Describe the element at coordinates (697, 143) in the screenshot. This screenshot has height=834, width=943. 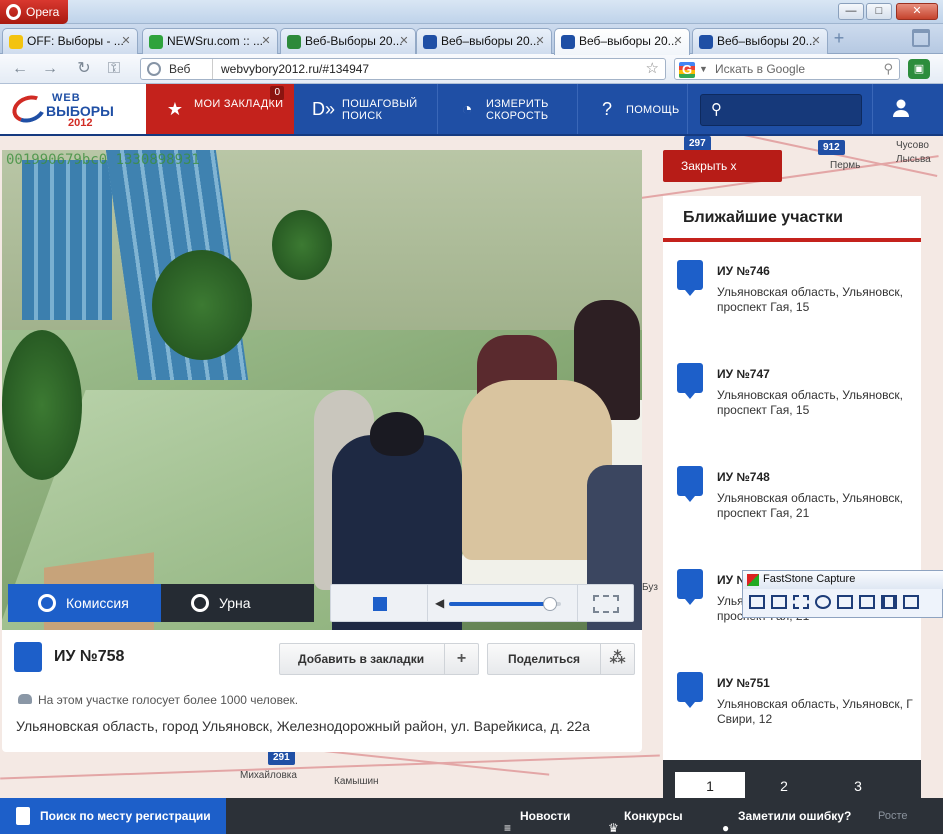
I see `map-marker: 297` at that location.